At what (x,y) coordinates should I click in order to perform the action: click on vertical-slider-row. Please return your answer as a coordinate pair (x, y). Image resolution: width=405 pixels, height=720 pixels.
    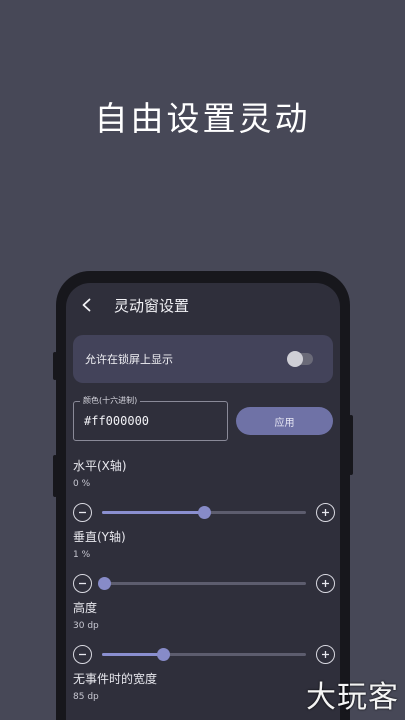
    Looking at the image, I should click on (204, 583).